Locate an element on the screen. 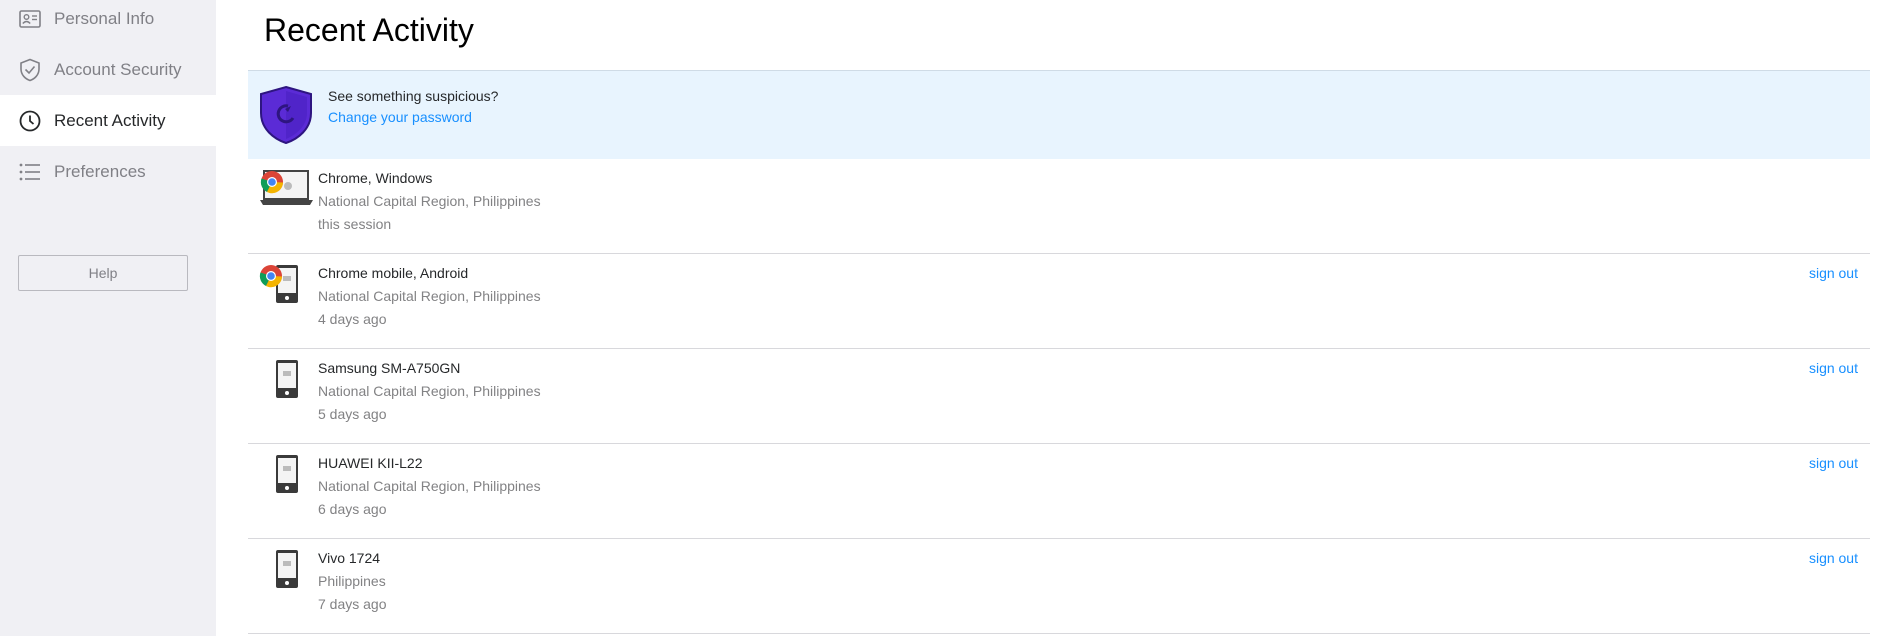 This screenshot has height=636, width=1885. session-location: Philippines is located at coordinates (352, 581).